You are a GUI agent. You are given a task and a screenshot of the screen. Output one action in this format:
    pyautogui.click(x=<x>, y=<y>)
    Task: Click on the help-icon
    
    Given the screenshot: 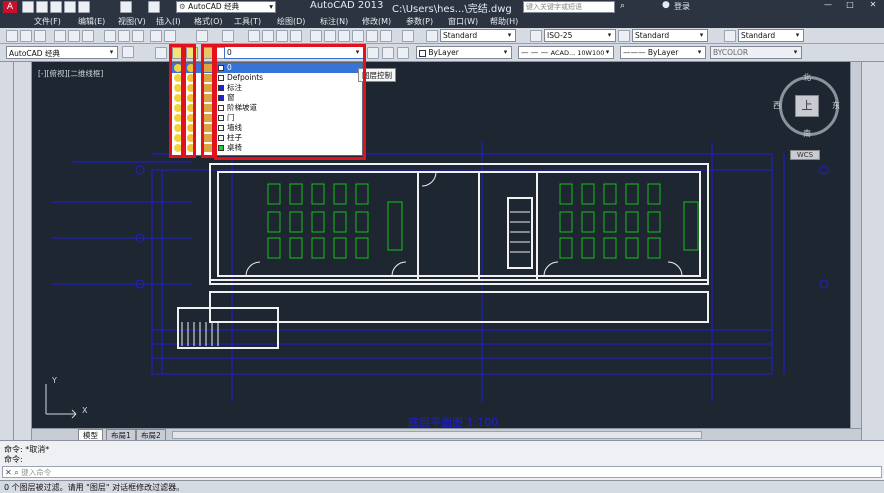 What is the action you would take?
    pyautogui.click(x=408, y=36)
    